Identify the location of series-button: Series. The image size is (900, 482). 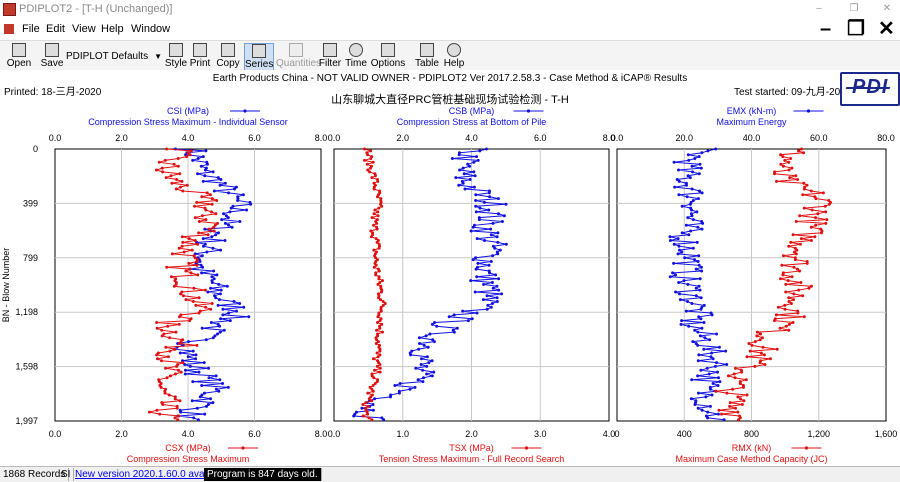
(259, 57).